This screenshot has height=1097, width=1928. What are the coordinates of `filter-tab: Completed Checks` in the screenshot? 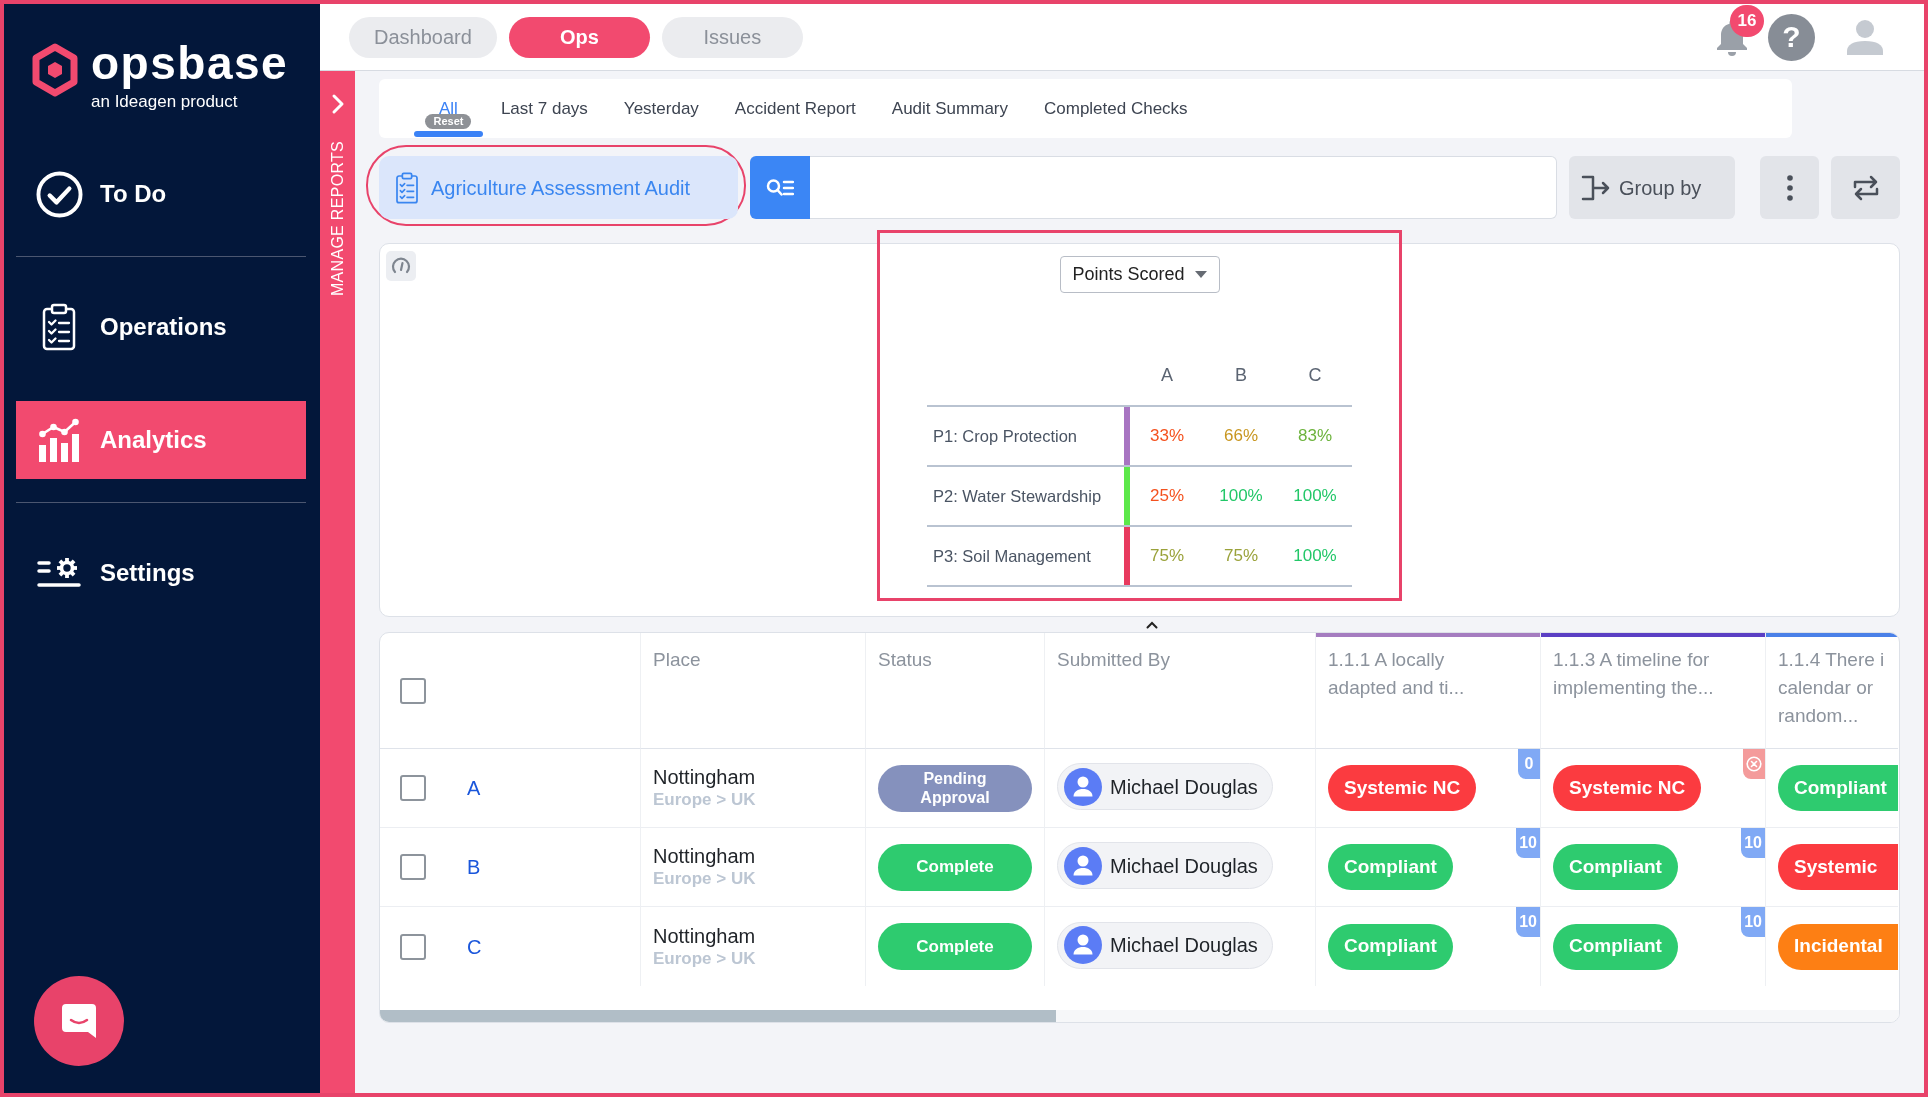 It's located at (1116, 108).